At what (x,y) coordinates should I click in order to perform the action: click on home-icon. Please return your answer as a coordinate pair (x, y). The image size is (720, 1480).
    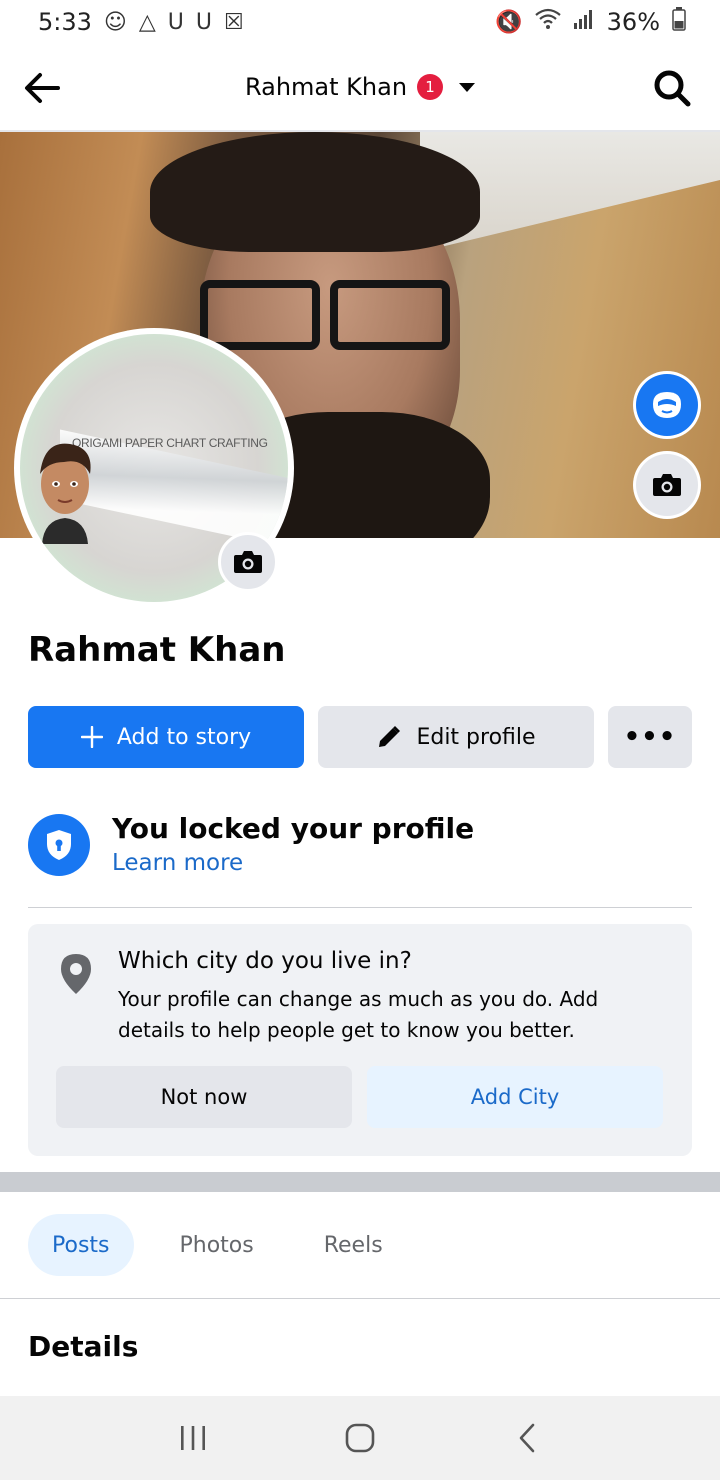
    Looking at the image, I should click on (360, 1438).